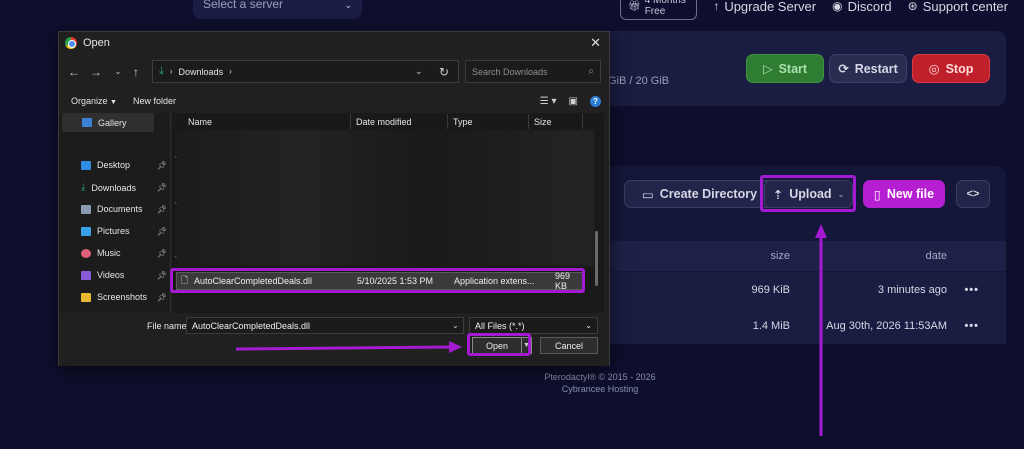  Describe the element at coordinates (526, 345) in the screenshot. I see `open-dropdown-icon: ▼` at that location.